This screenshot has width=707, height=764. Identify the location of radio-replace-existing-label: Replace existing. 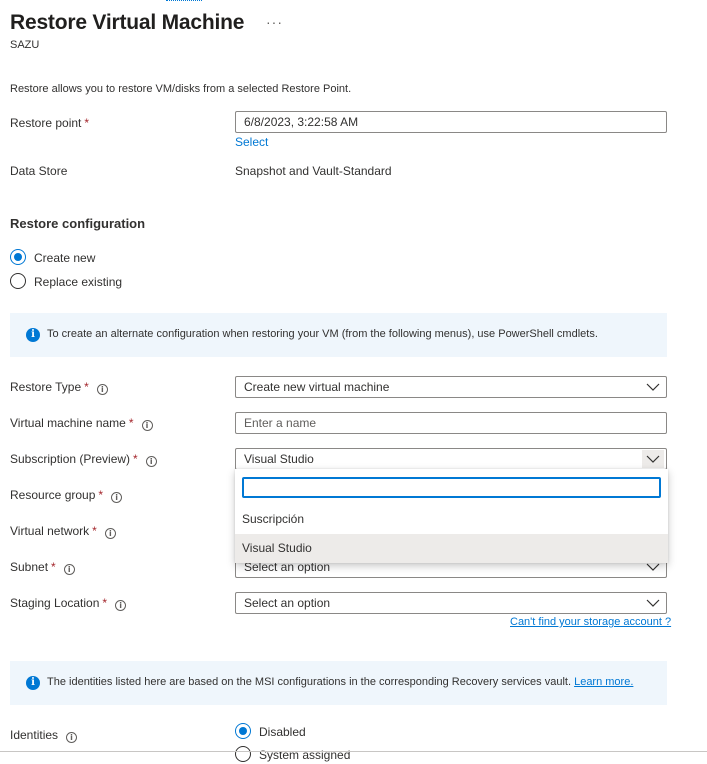
(78, 282).